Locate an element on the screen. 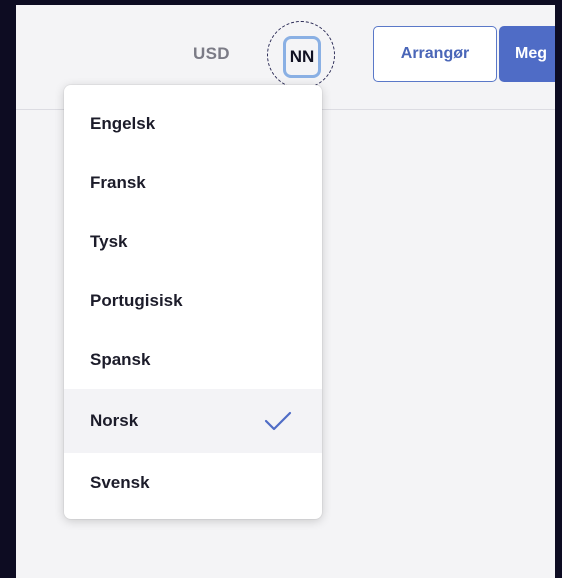 This screenshot has height=578, width=562. checkmark-icon is located at coordinates (278, 421).